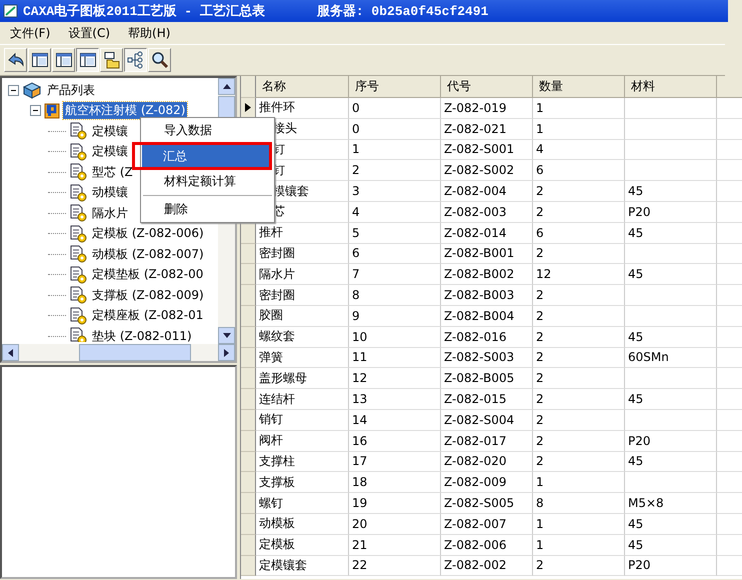 Image resolution: width=742 pixels, height=580 pixels. I want to click on table-cell: Z-082-B005, so click(487, 379).